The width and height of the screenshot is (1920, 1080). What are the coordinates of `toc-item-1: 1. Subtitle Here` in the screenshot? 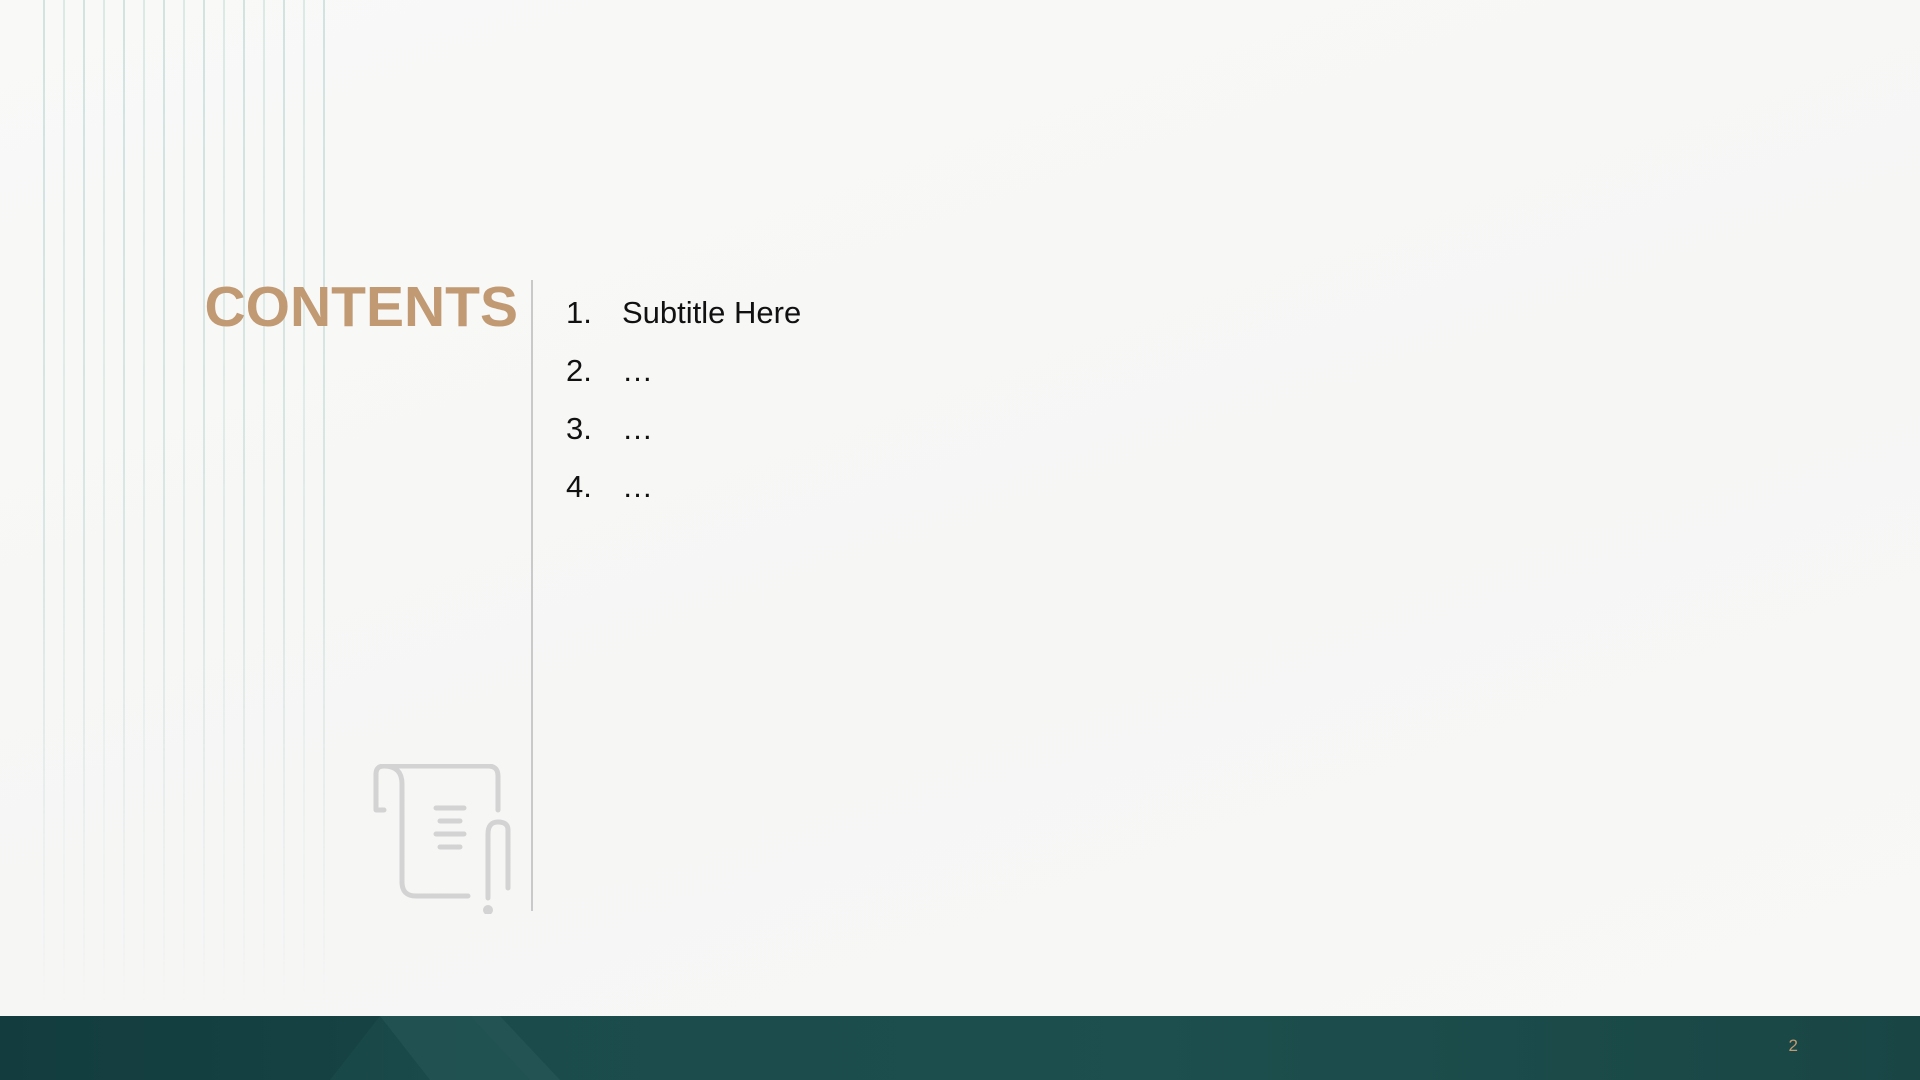 It's located at (683, 313).